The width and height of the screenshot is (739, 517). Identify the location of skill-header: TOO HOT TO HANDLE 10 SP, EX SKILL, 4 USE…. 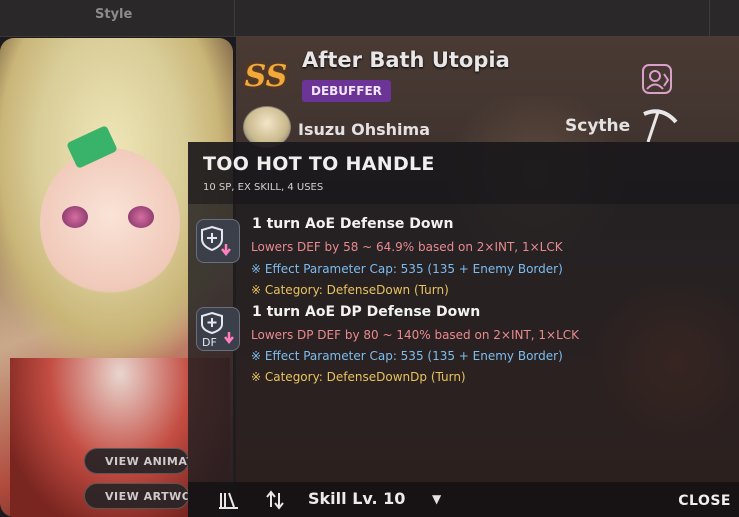
(463, 173).